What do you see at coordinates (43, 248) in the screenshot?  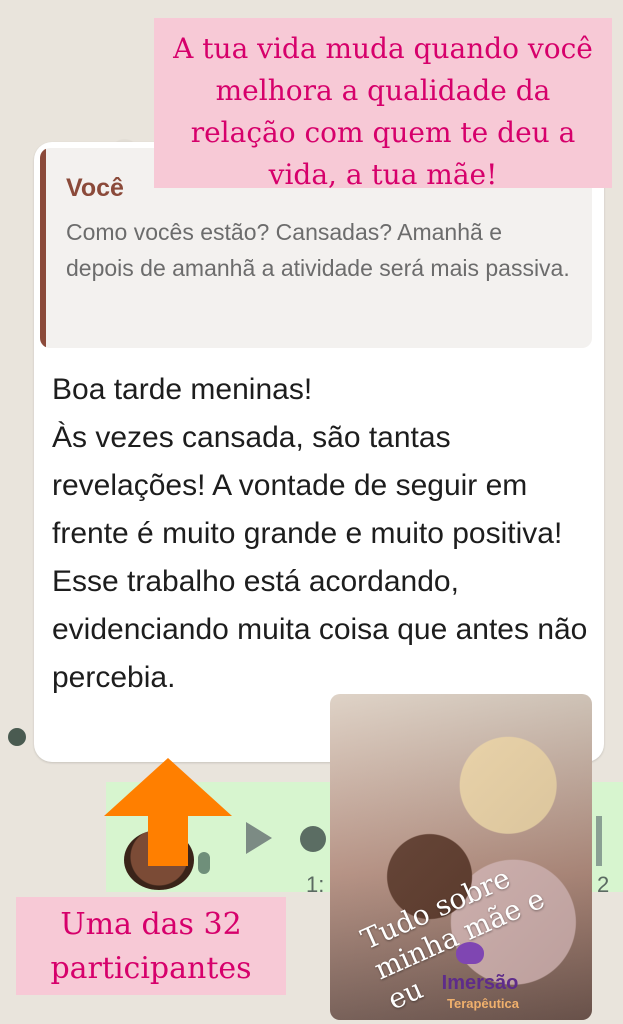 I see `quote-accent-bar` at bounding box center [43, 248].